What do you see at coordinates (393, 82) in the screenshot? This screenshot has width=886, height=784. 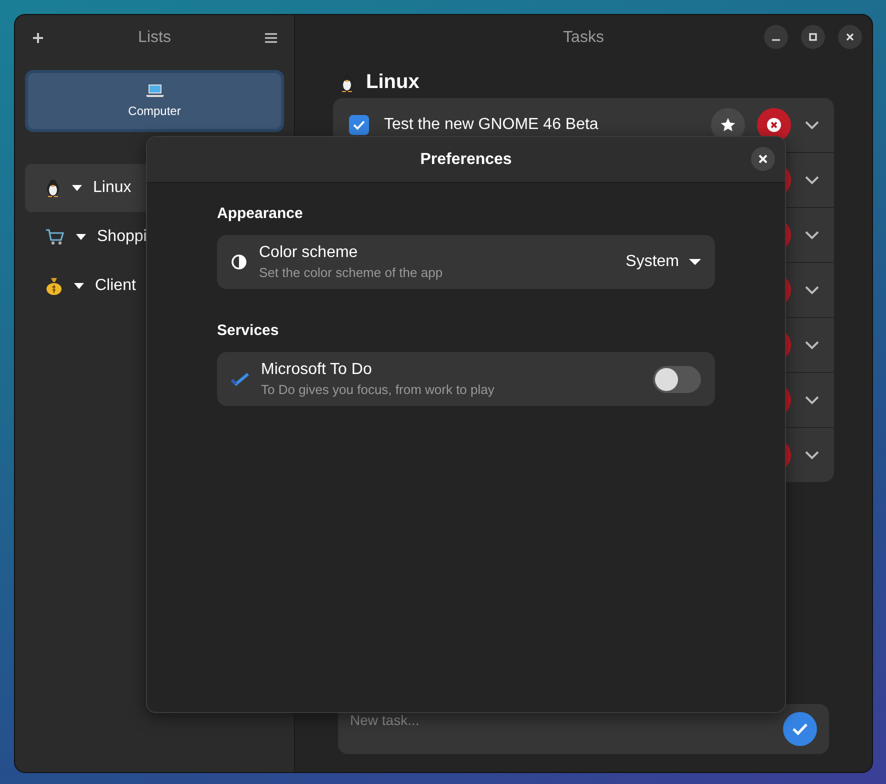 I see `list-title: Linux` at bounding box center [393, 82].